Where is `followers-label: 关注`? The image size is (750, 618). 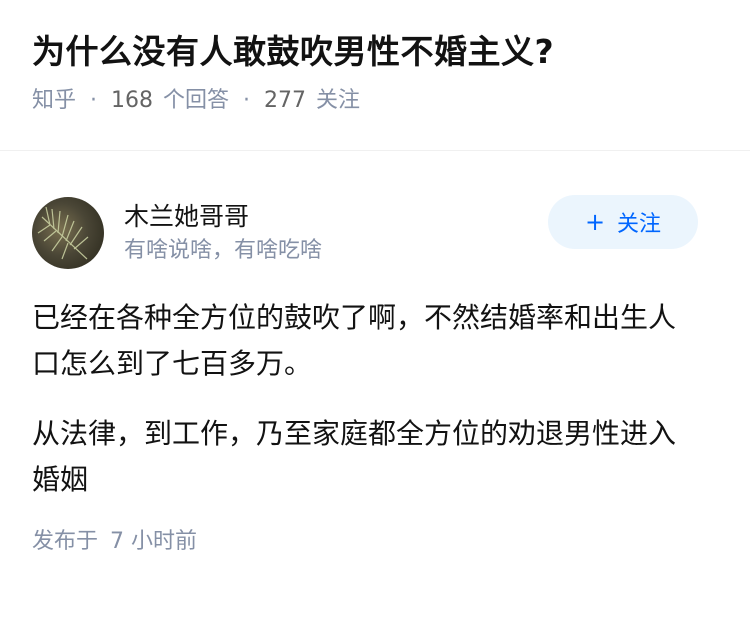 followers-label: 关注 is located at coordinates (338, 101).